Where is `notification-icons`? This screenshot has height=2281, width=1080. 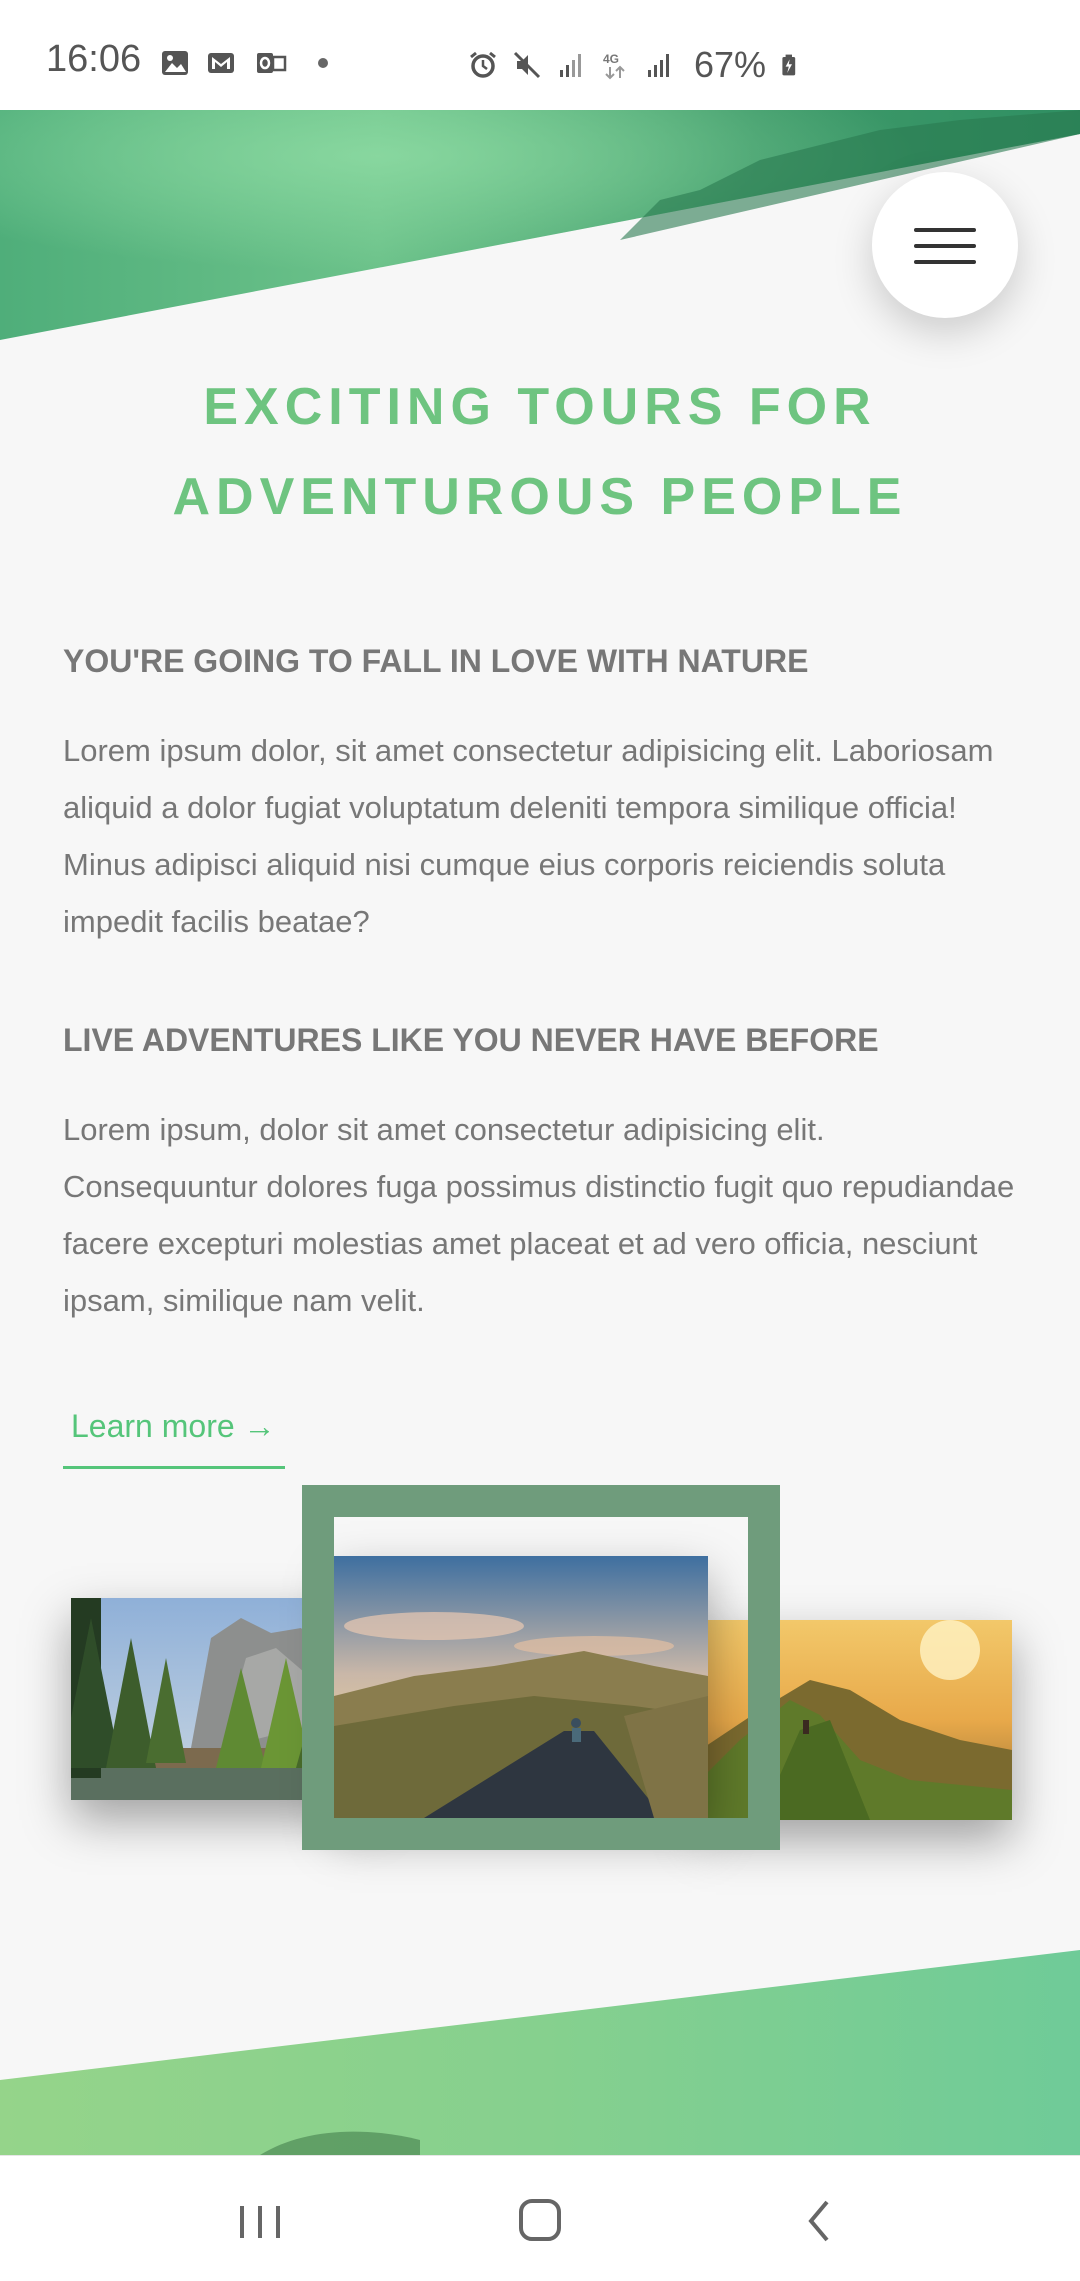 notification-icons is located at coordinates (244, 63).